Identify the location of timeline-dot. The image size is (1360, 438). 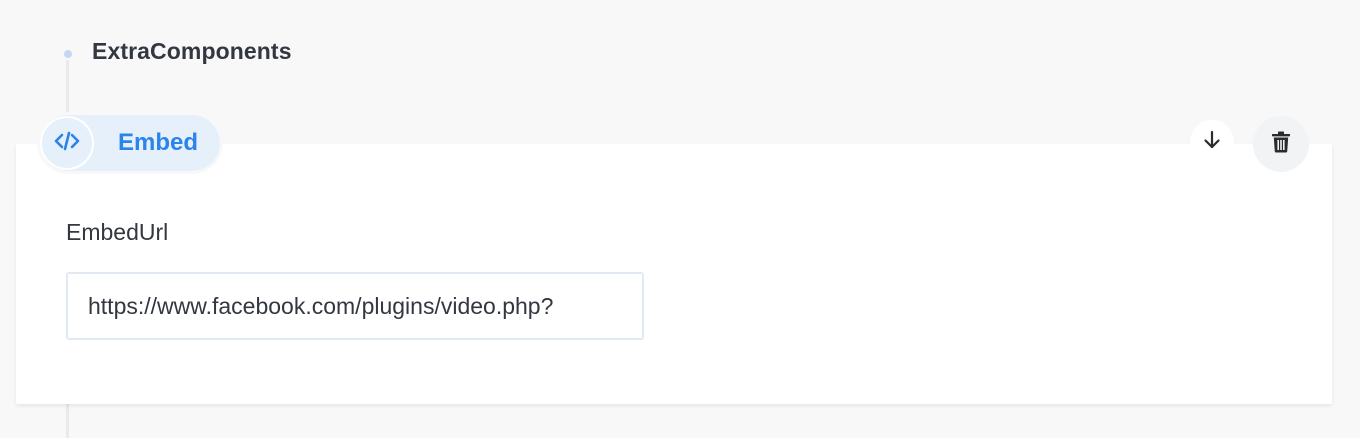
(68, 54).